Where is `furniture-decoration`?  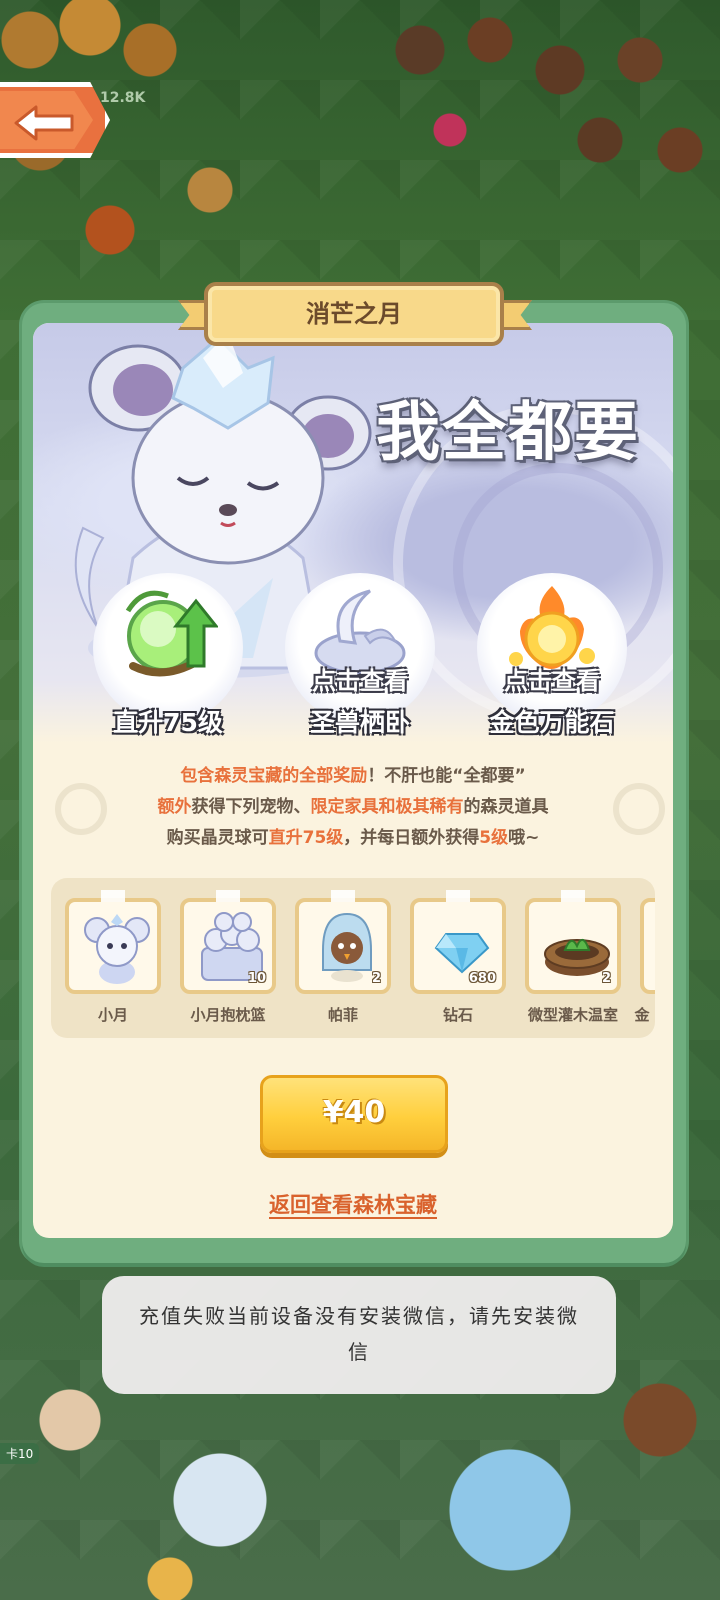
furniture-decoration is located at coordinates (540, 115).